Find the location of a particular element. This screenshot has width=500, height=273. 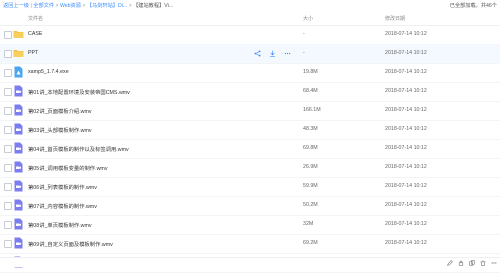

file-size: 166.1M is located at coordinates (312, 110).